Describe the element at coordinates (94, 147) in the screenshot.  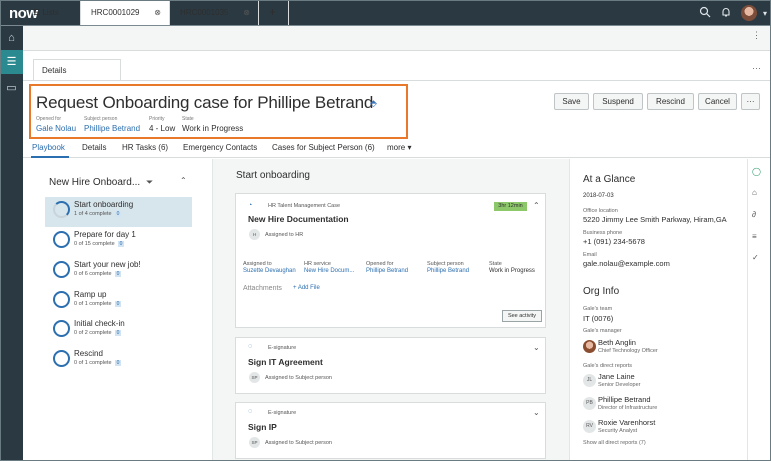
I see `tab-details: Details` at that location.